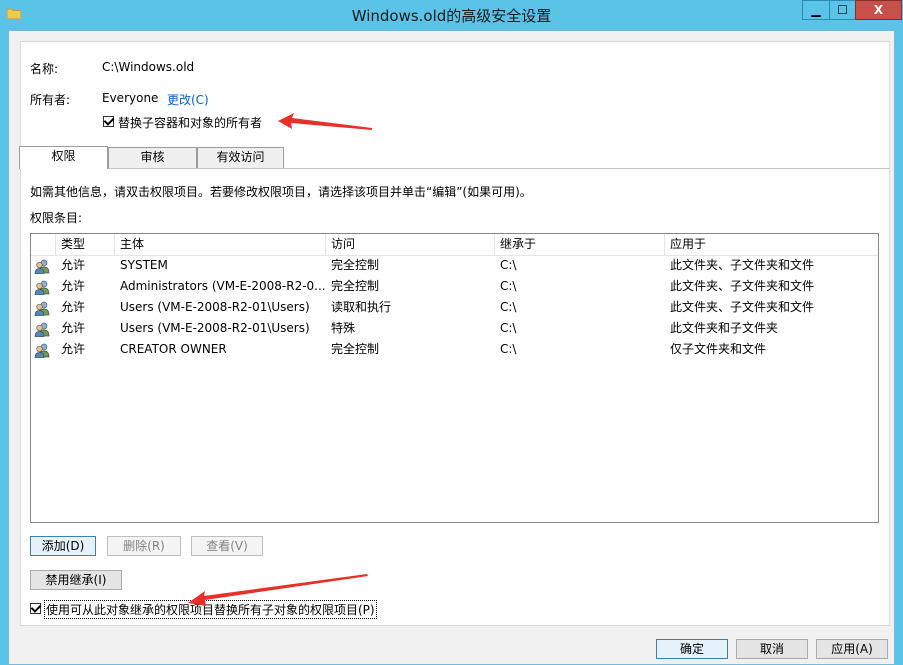 Image resolution: width=903 pixels, height=665 pixels. What do you see at coordinates (173, 349) in the screenshot?
I see `cell-principal: CREATOR OWNER` at bounding box center [173, 349].